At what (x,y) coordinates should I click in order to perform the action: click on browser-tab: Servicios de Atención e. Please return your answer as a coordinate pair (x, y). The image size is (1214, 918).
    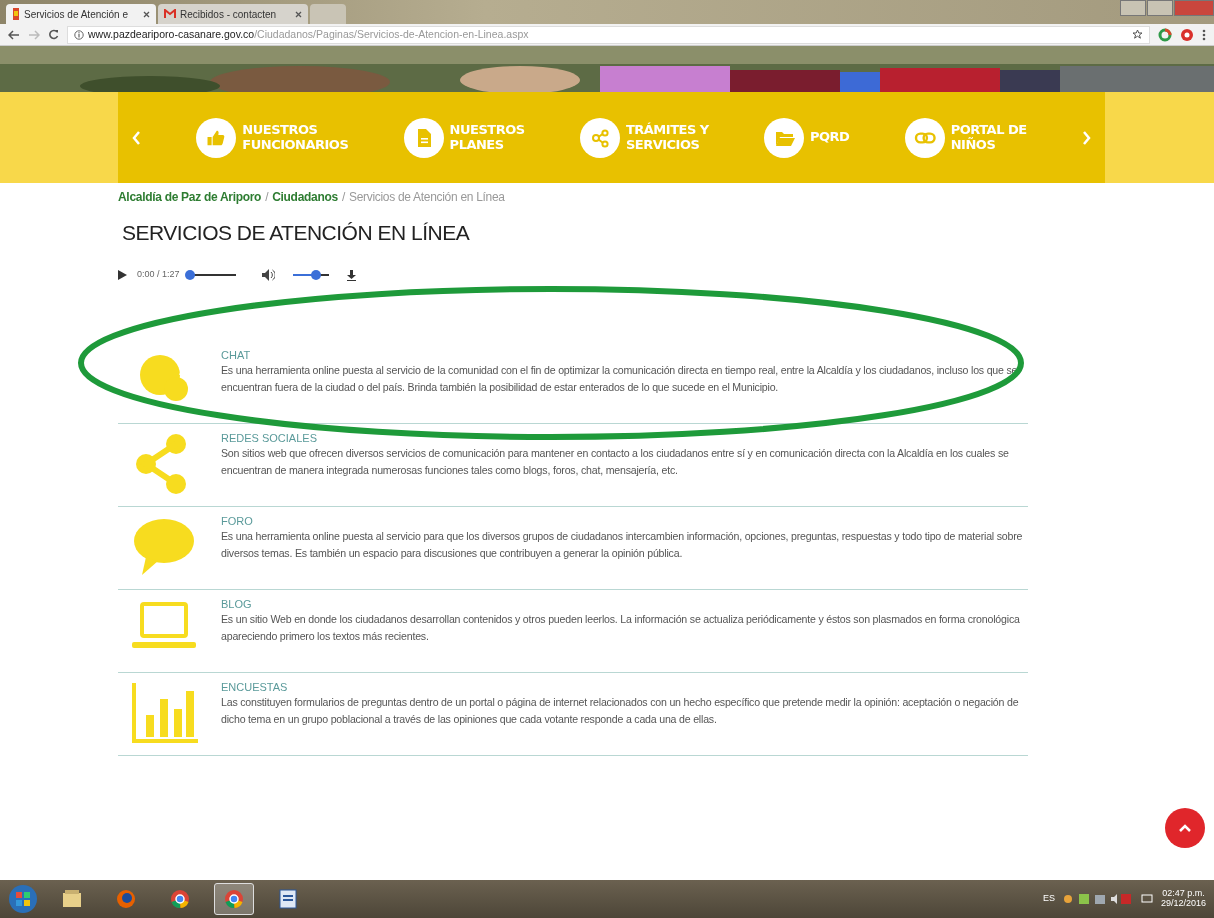
    Looking at the image, I should click on (81, 14).